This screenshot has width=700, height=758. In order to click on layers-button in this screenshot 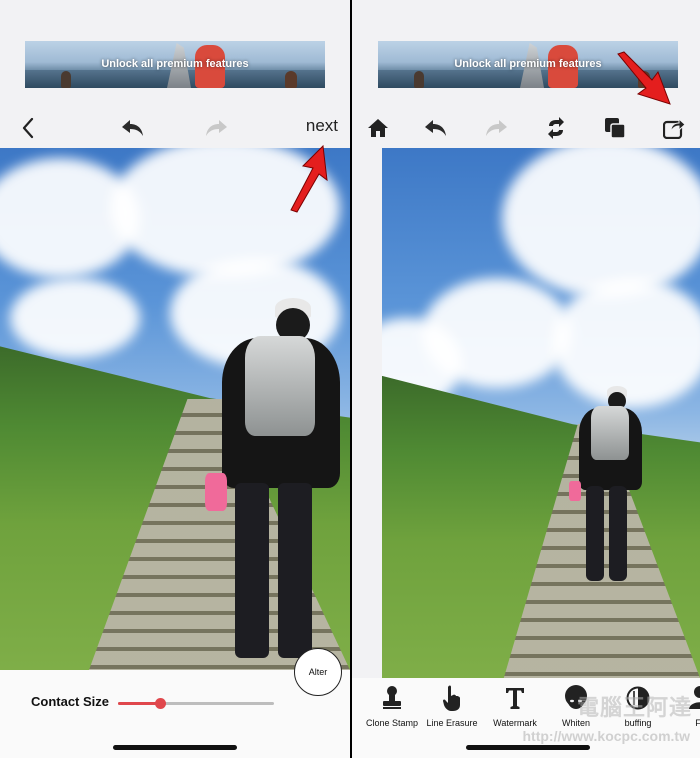, I will do `click(615, 128)`.